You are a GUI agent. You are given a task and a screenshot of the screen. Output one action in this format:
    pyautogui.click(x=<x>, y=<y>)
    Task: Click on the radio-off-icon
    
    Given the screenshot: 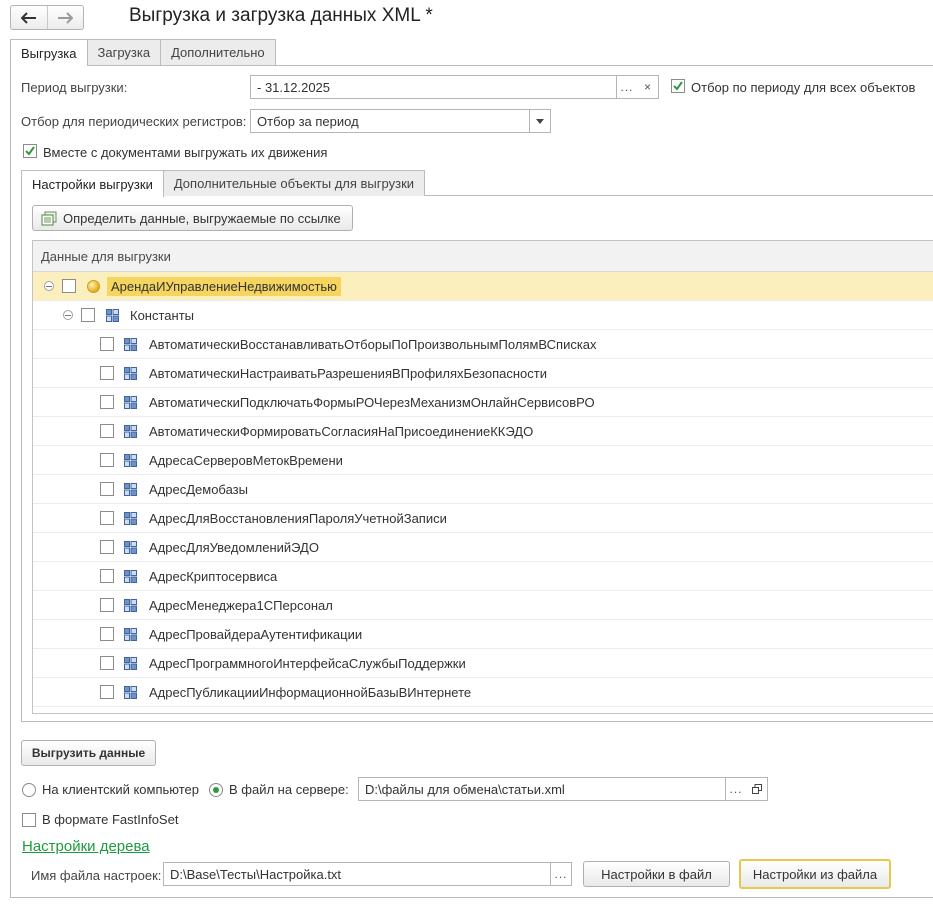 What is the action you would take?
    pyautogui.click(x=29, y=789)
    